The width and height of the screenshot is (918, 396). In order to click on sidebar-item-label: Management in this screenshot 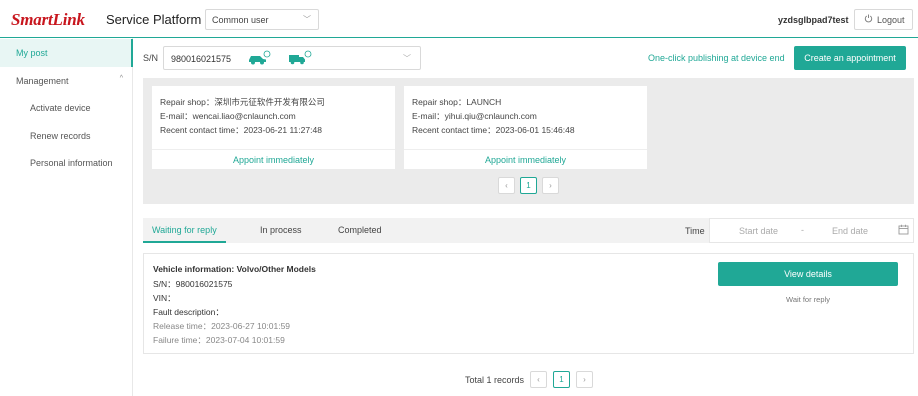, I will do `click(42, 81)`.